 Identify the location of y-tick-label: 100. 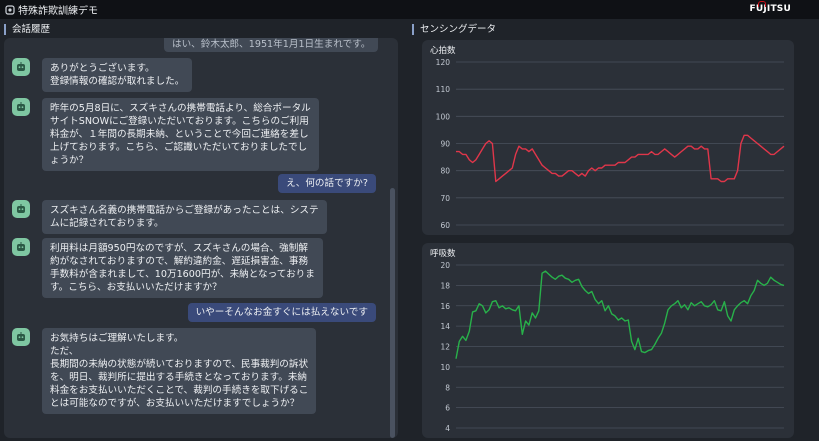
(443, 116).